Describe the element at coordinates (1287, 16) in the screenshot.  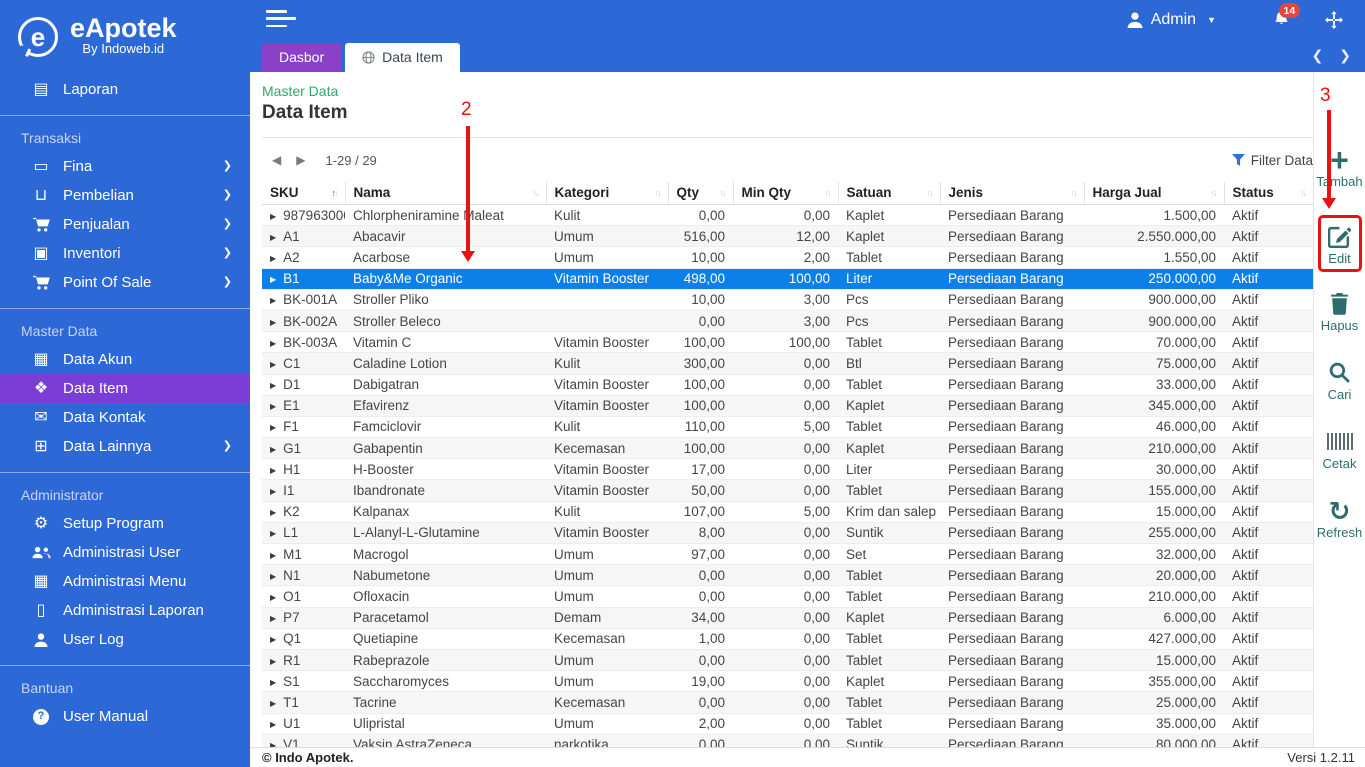
I see `notifications-button: 14` at that location.